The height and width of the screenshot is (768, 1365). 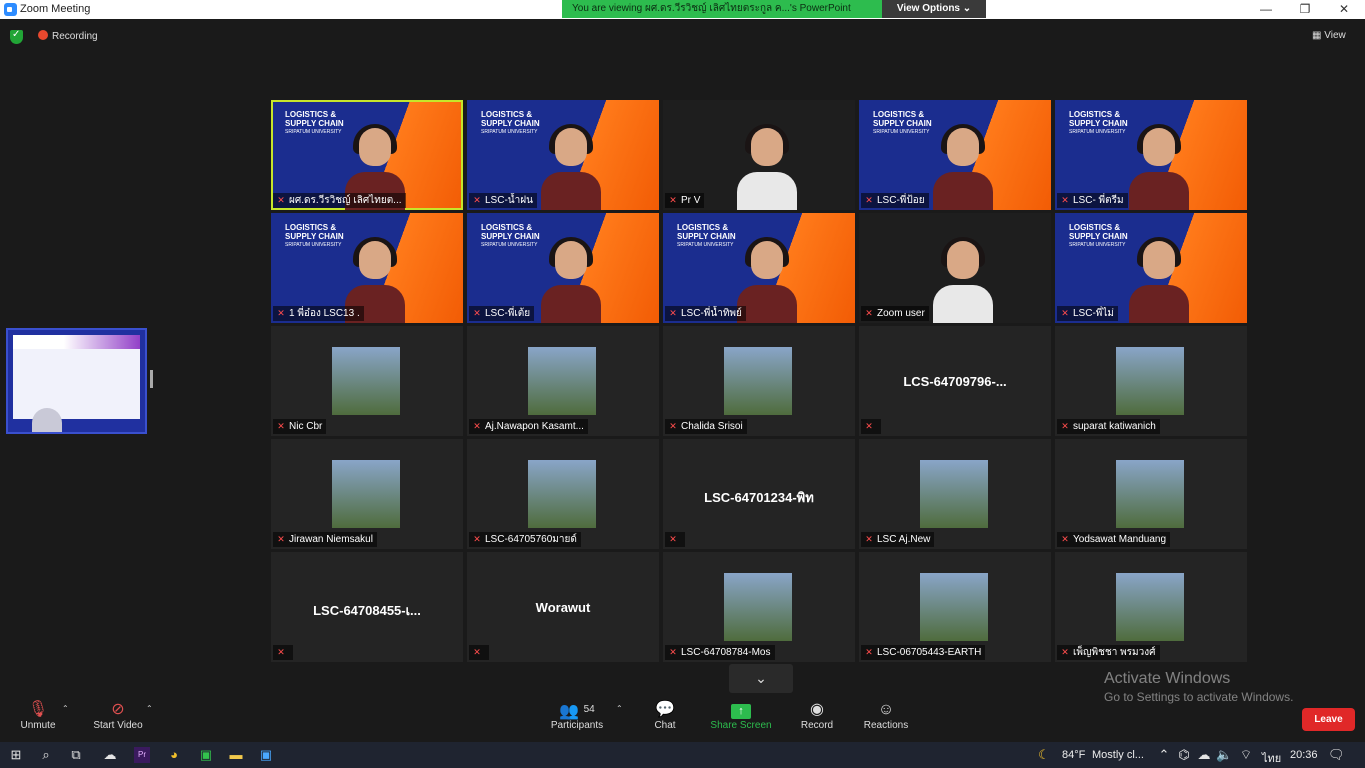 I want to click on participant-tile: ✕ Pr V, so click(x=759, y=155).